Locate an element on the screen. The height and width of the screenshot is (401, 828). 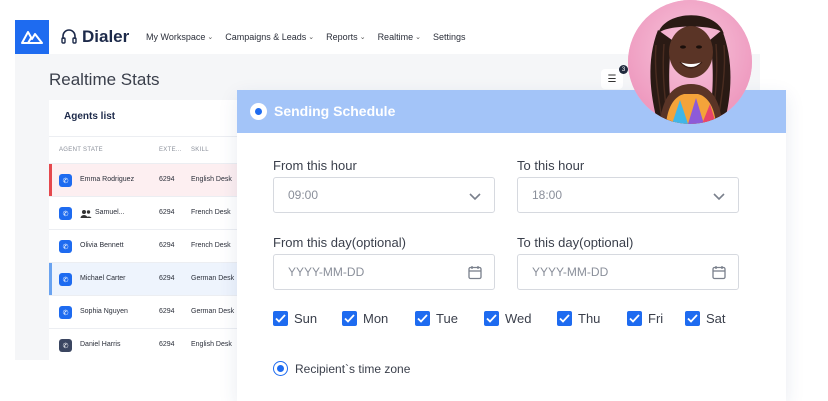
timezone-label: Recipient`s time zone is located at coordinates (353, 368).